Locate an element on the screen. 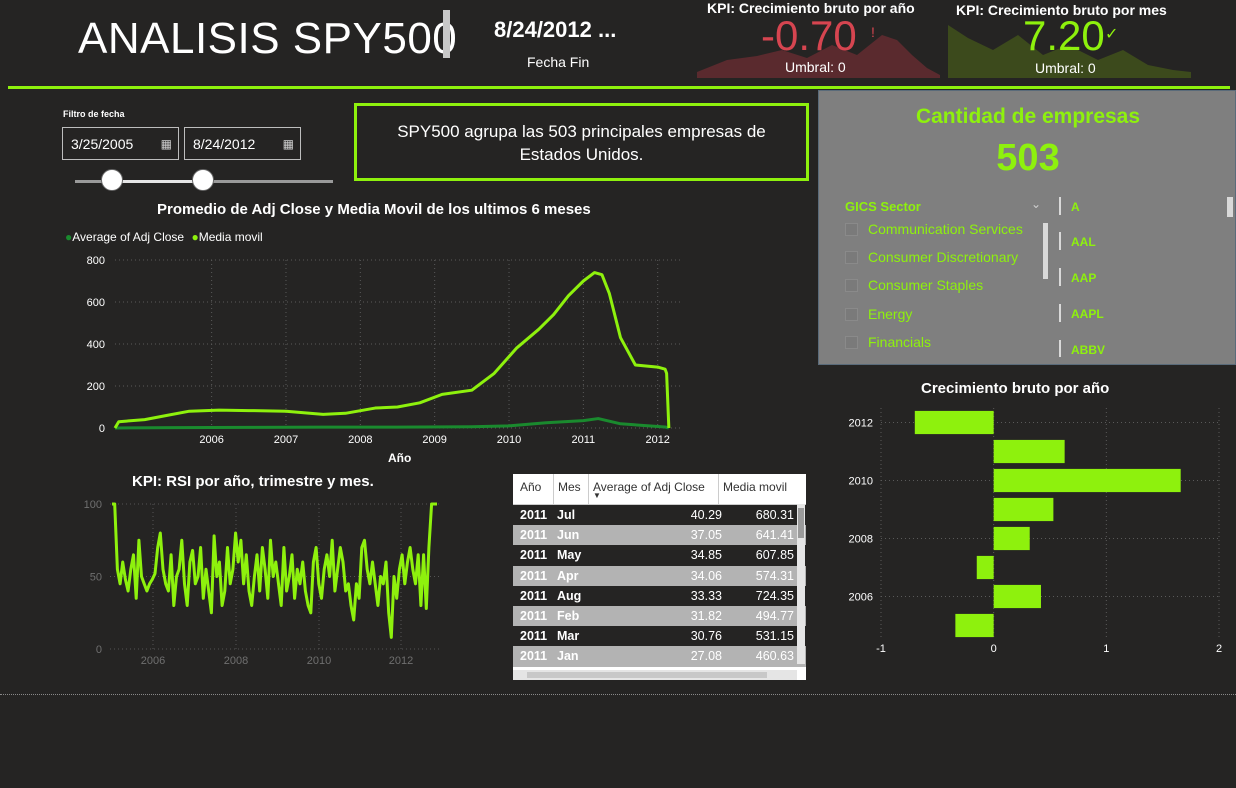 The image size is (1236, 788). cell-mes: May is located at coordinates (569, 555).